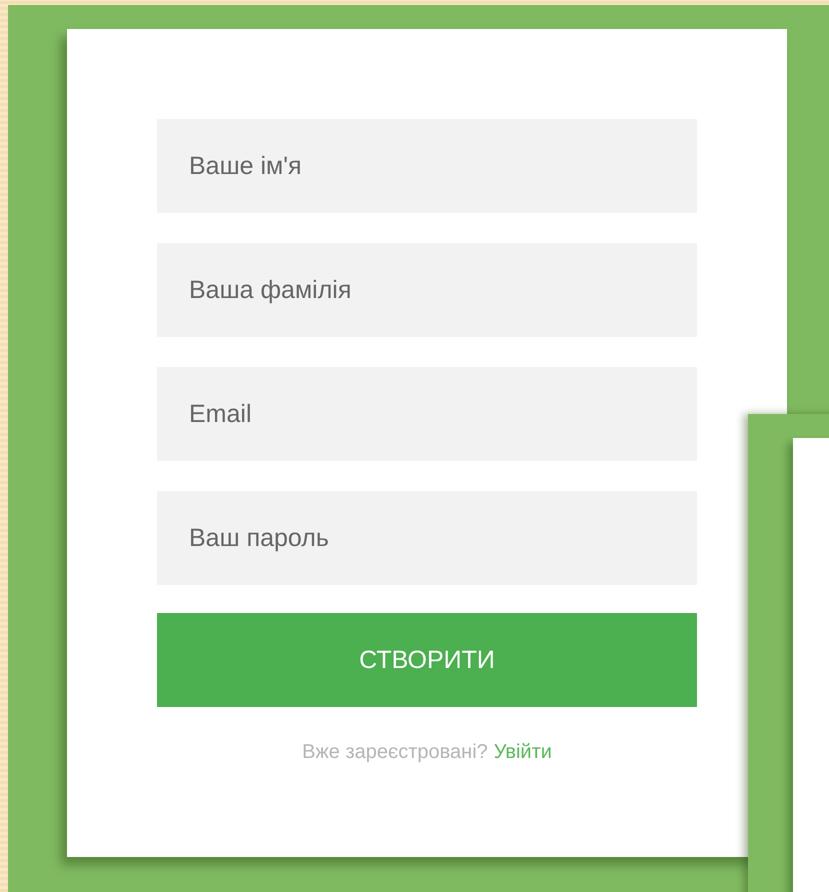 The width and height of the screenshot is (829, 892). I want to click on registered-text: Вже зареєстровані?, so click(395, 752).